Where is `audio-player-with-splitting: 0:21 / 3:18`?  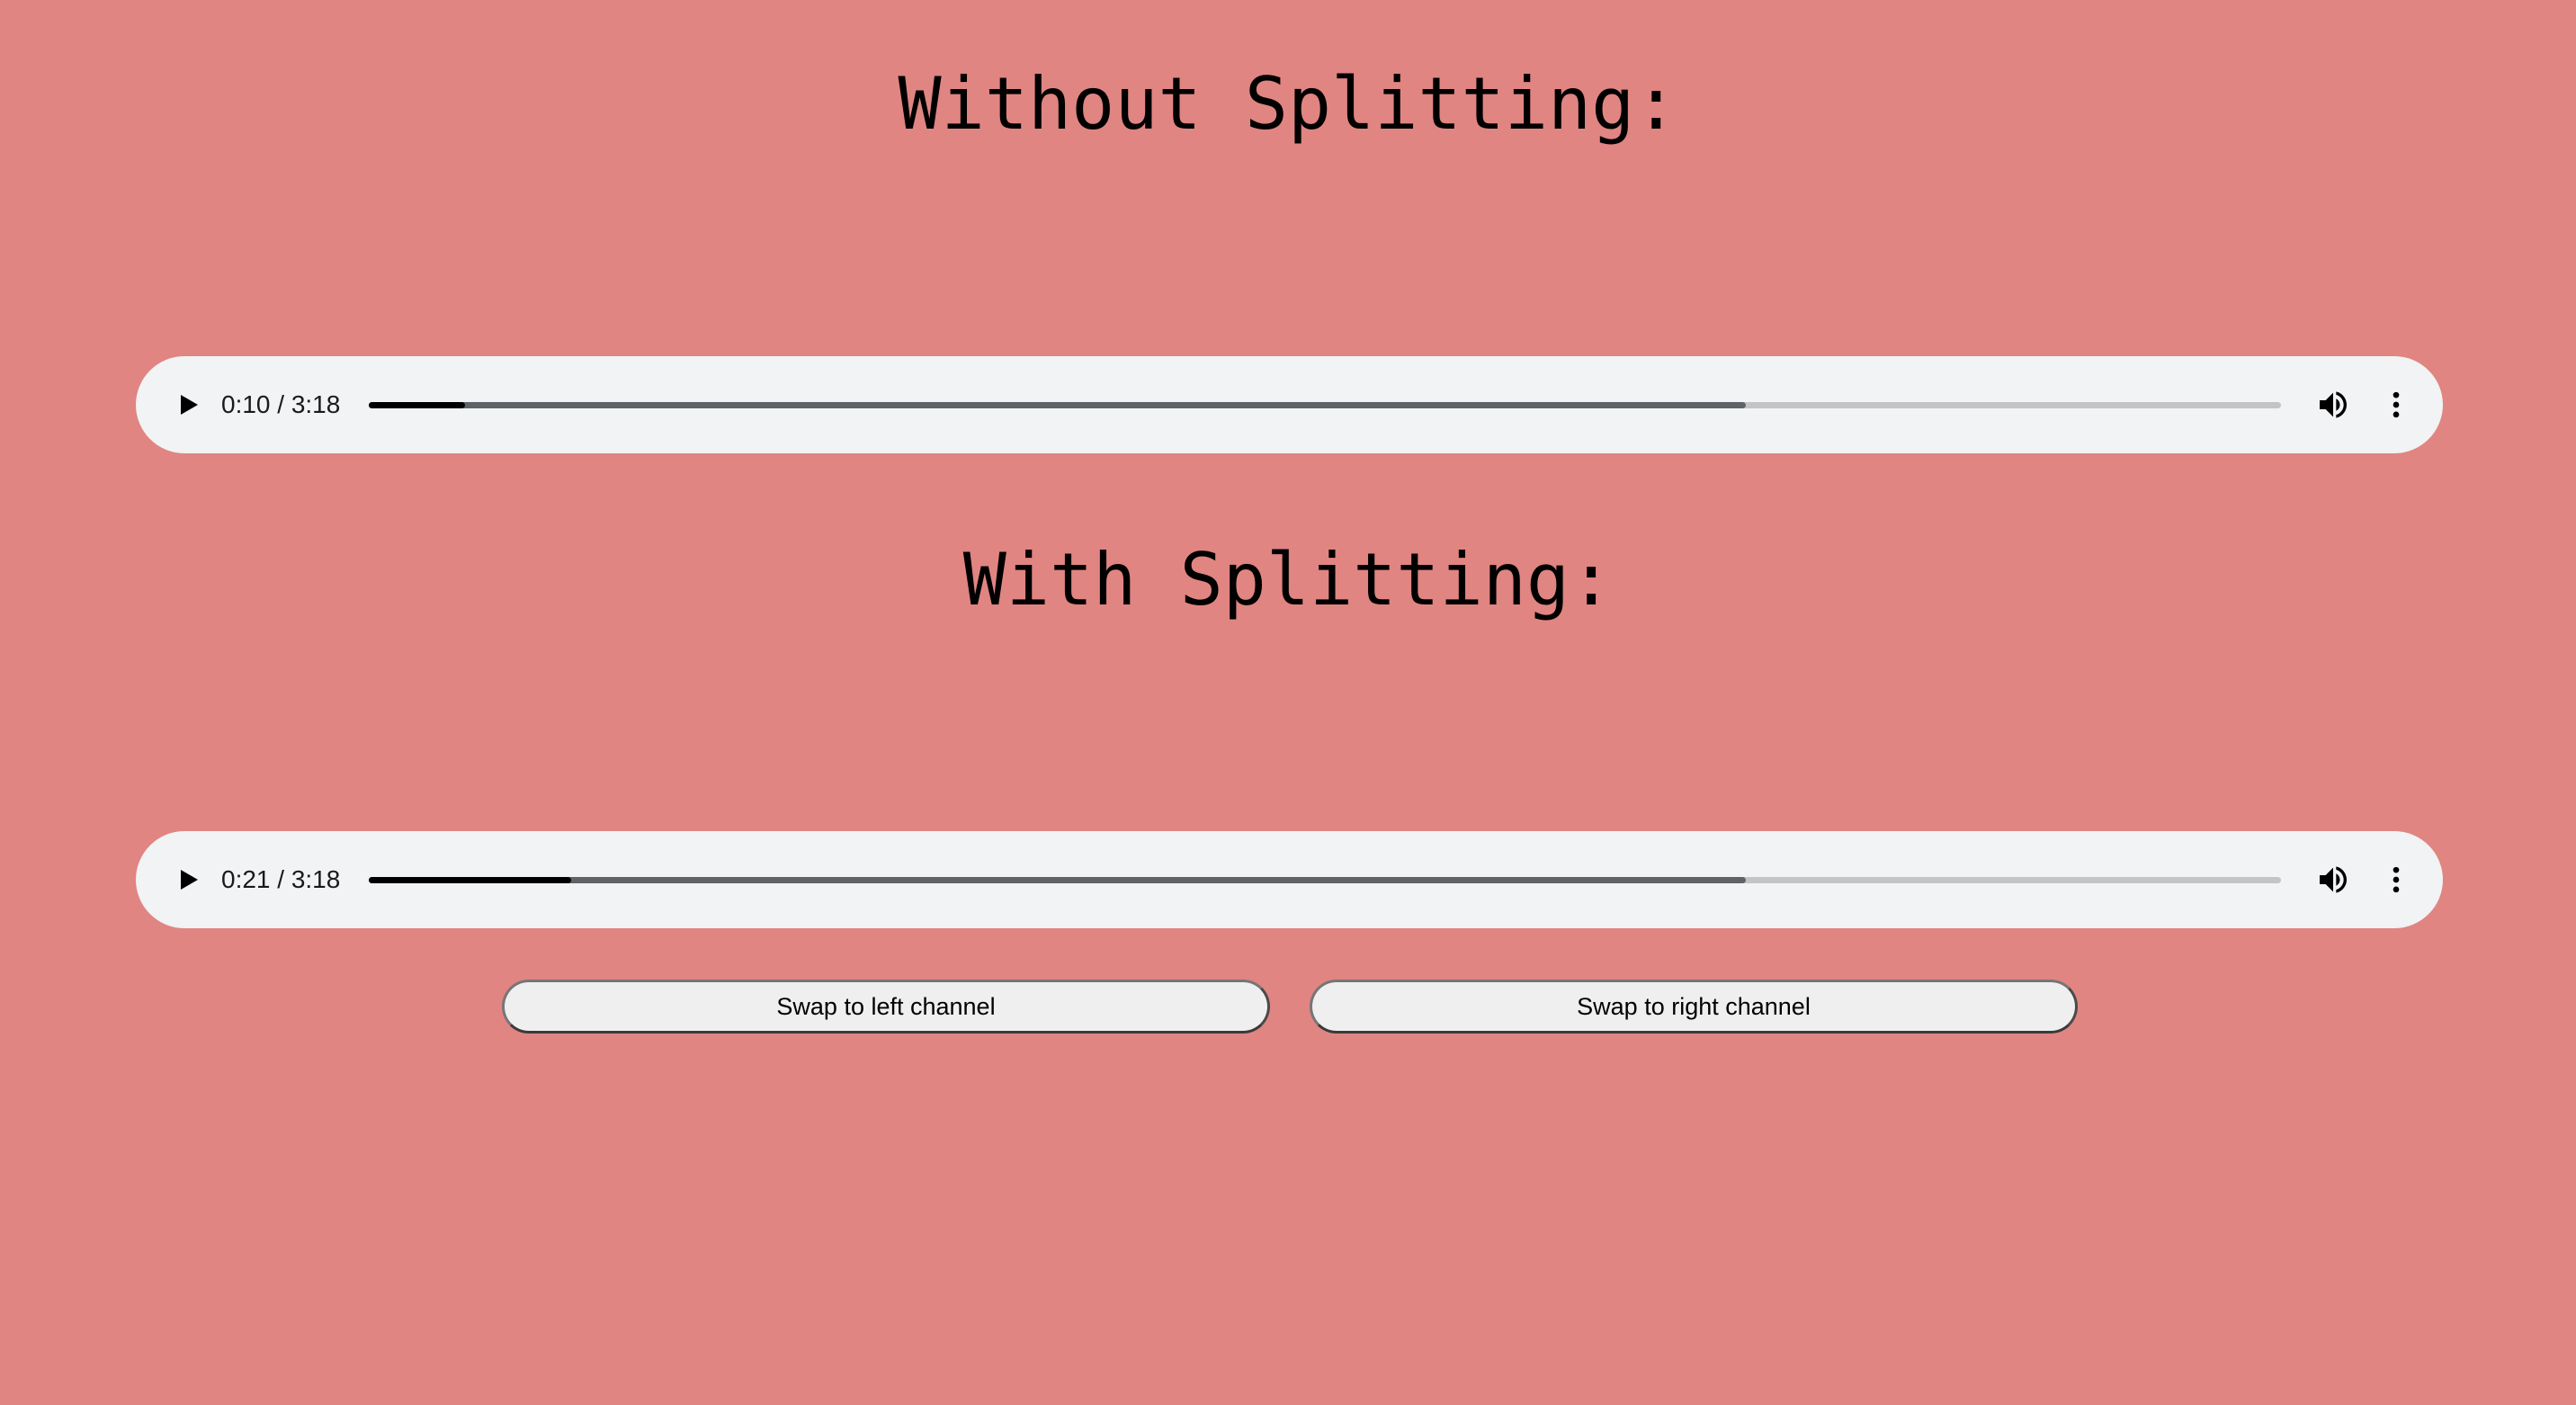
audio-player-with-splitting: 0:21 / 3:18 is located at coordinates (1289, 879).